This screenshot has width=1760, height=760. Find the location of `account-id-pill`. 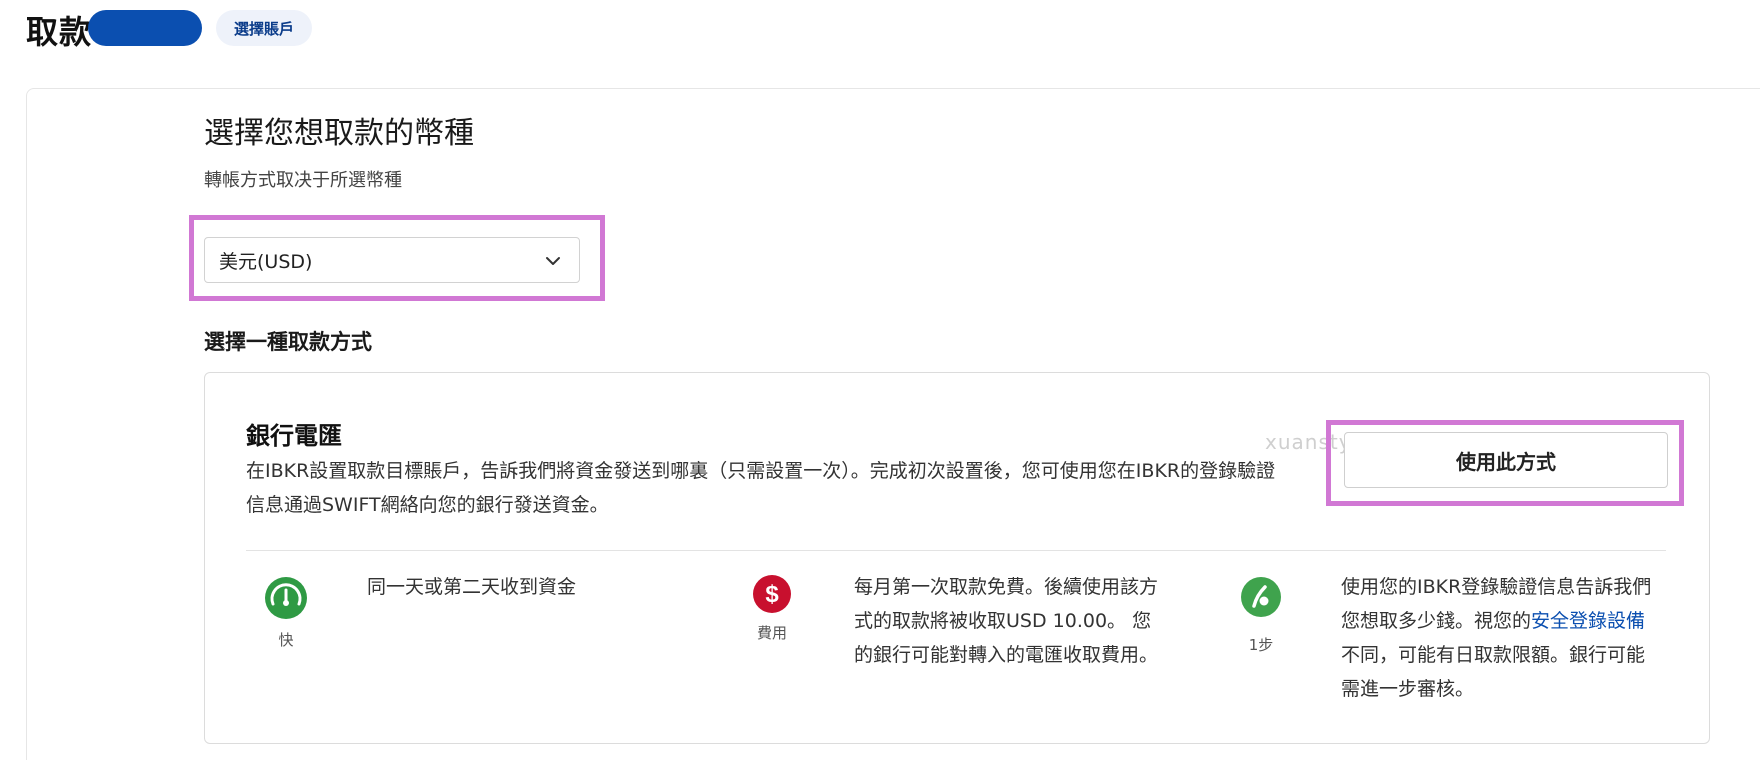

account-id-pill is located at coordinates (145, 28).